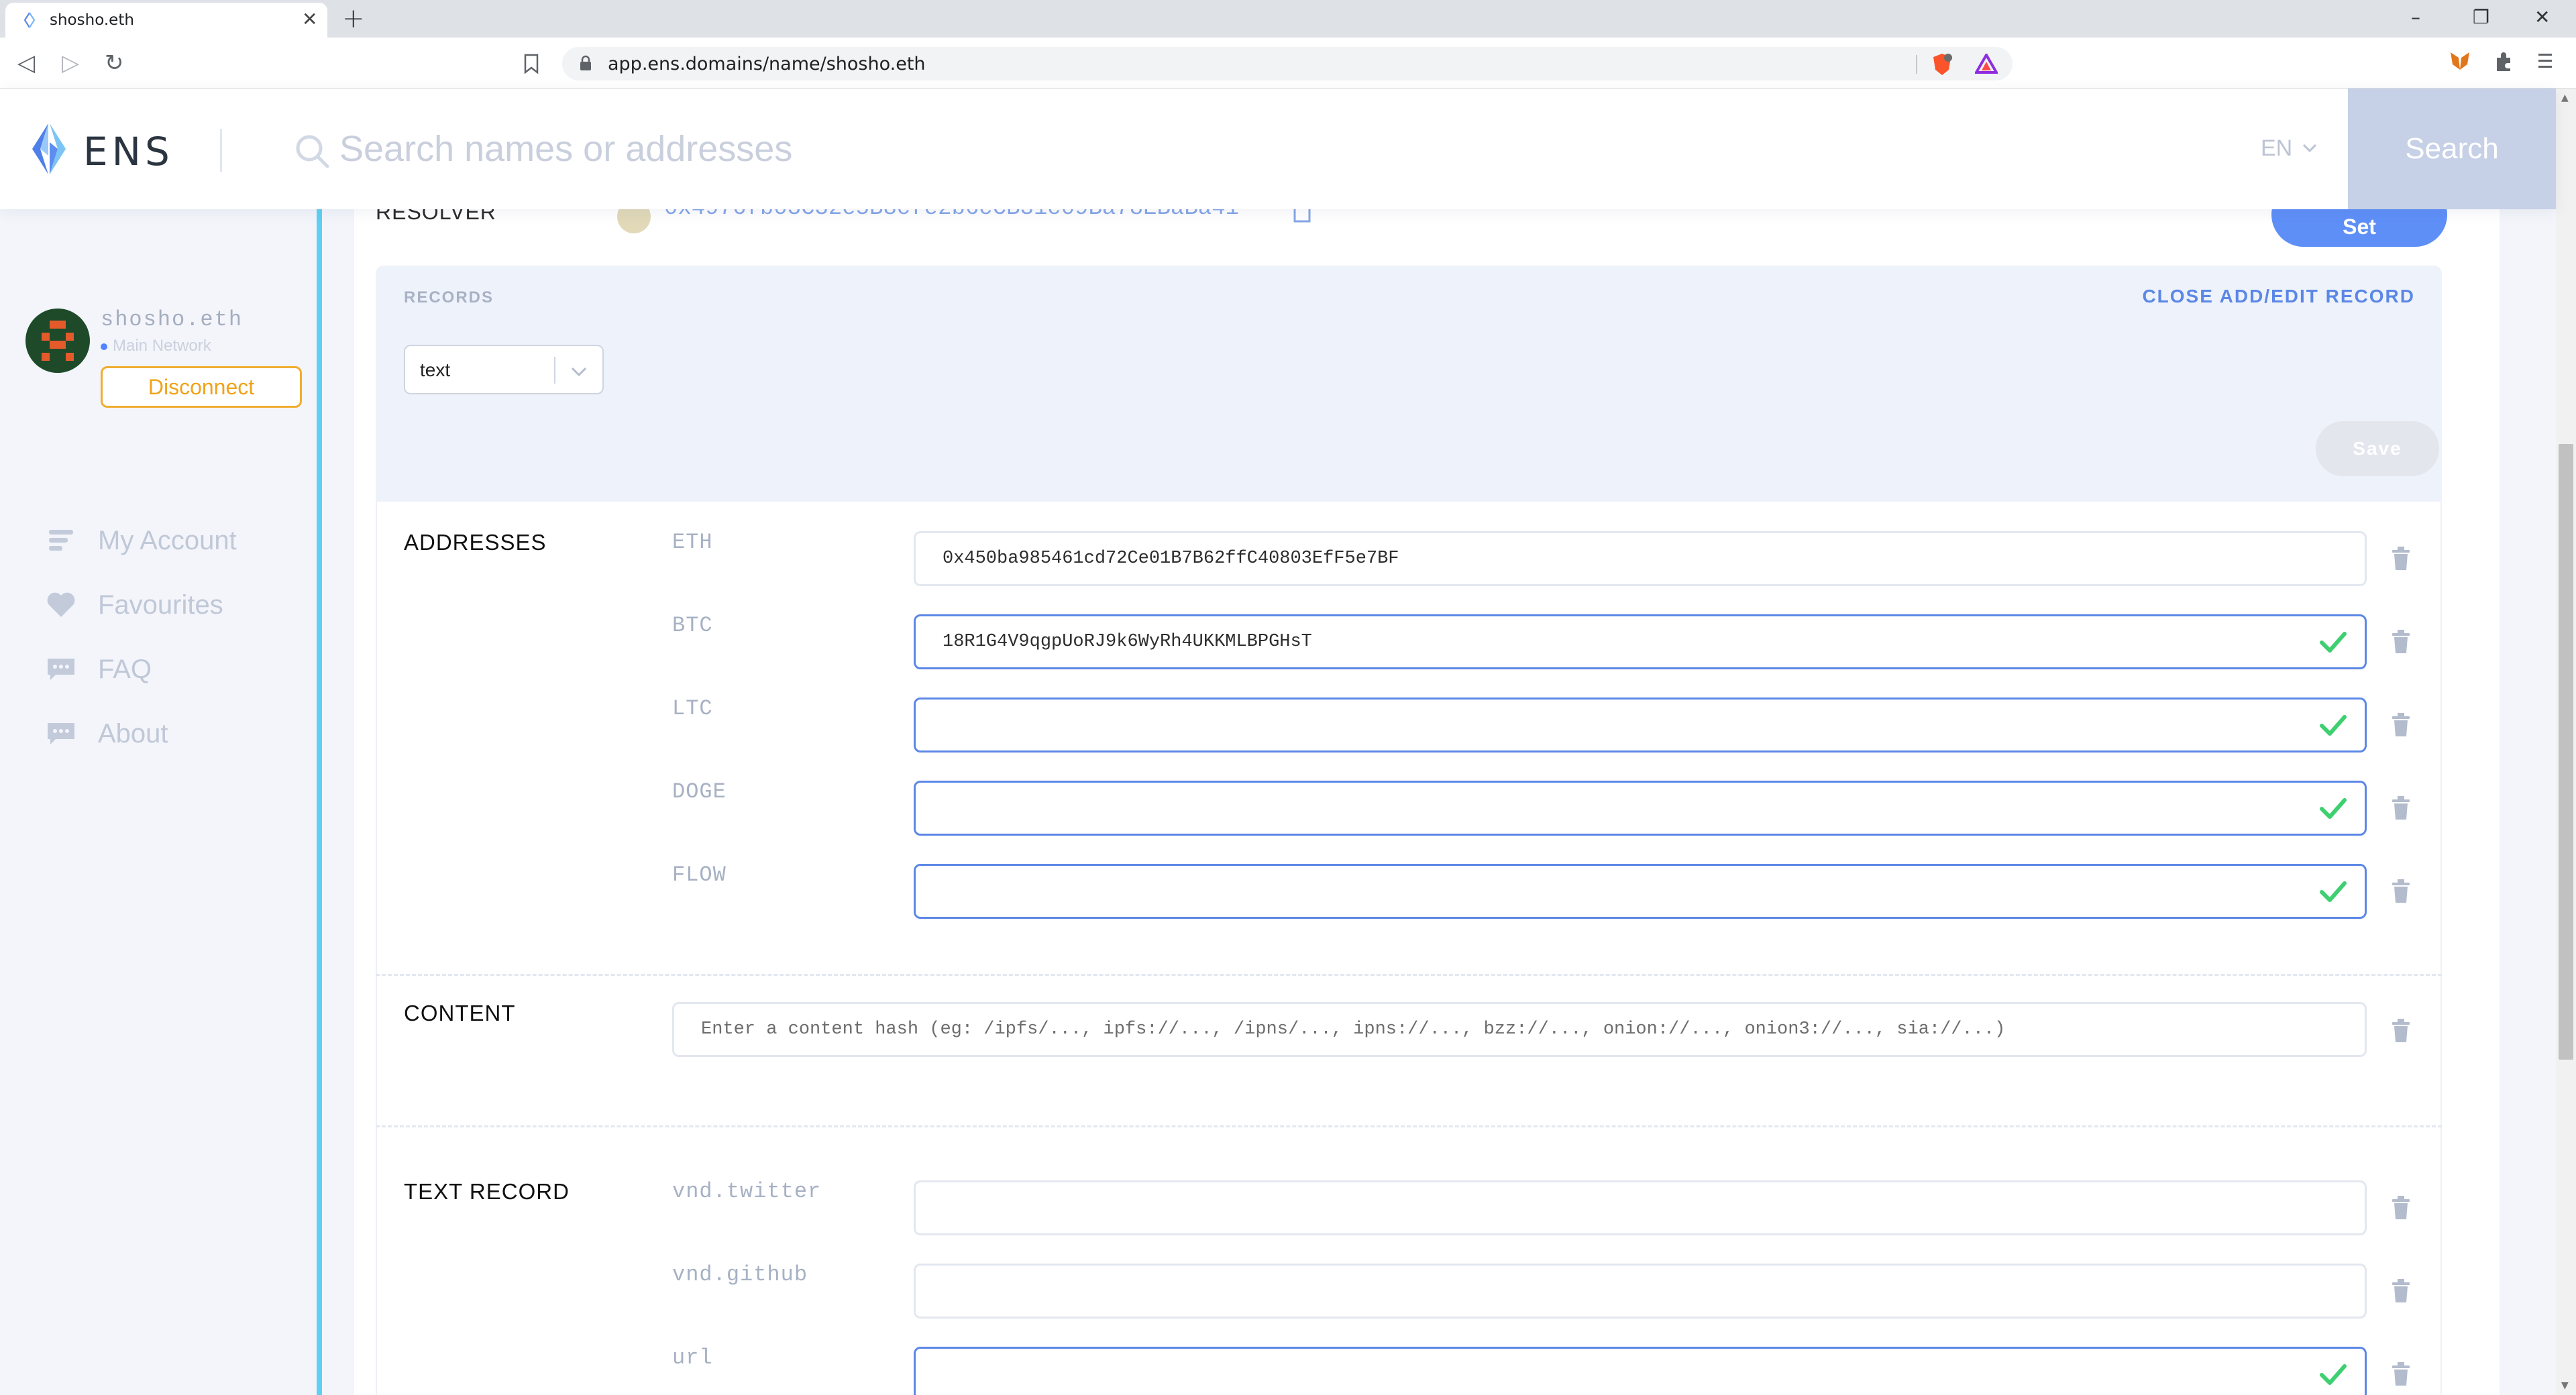 This screenshot has height=1395, width=2576. I want to click on browser-tab-strip: shosho.eth ✕ + – ❐ ✕, so click(1288, 19).